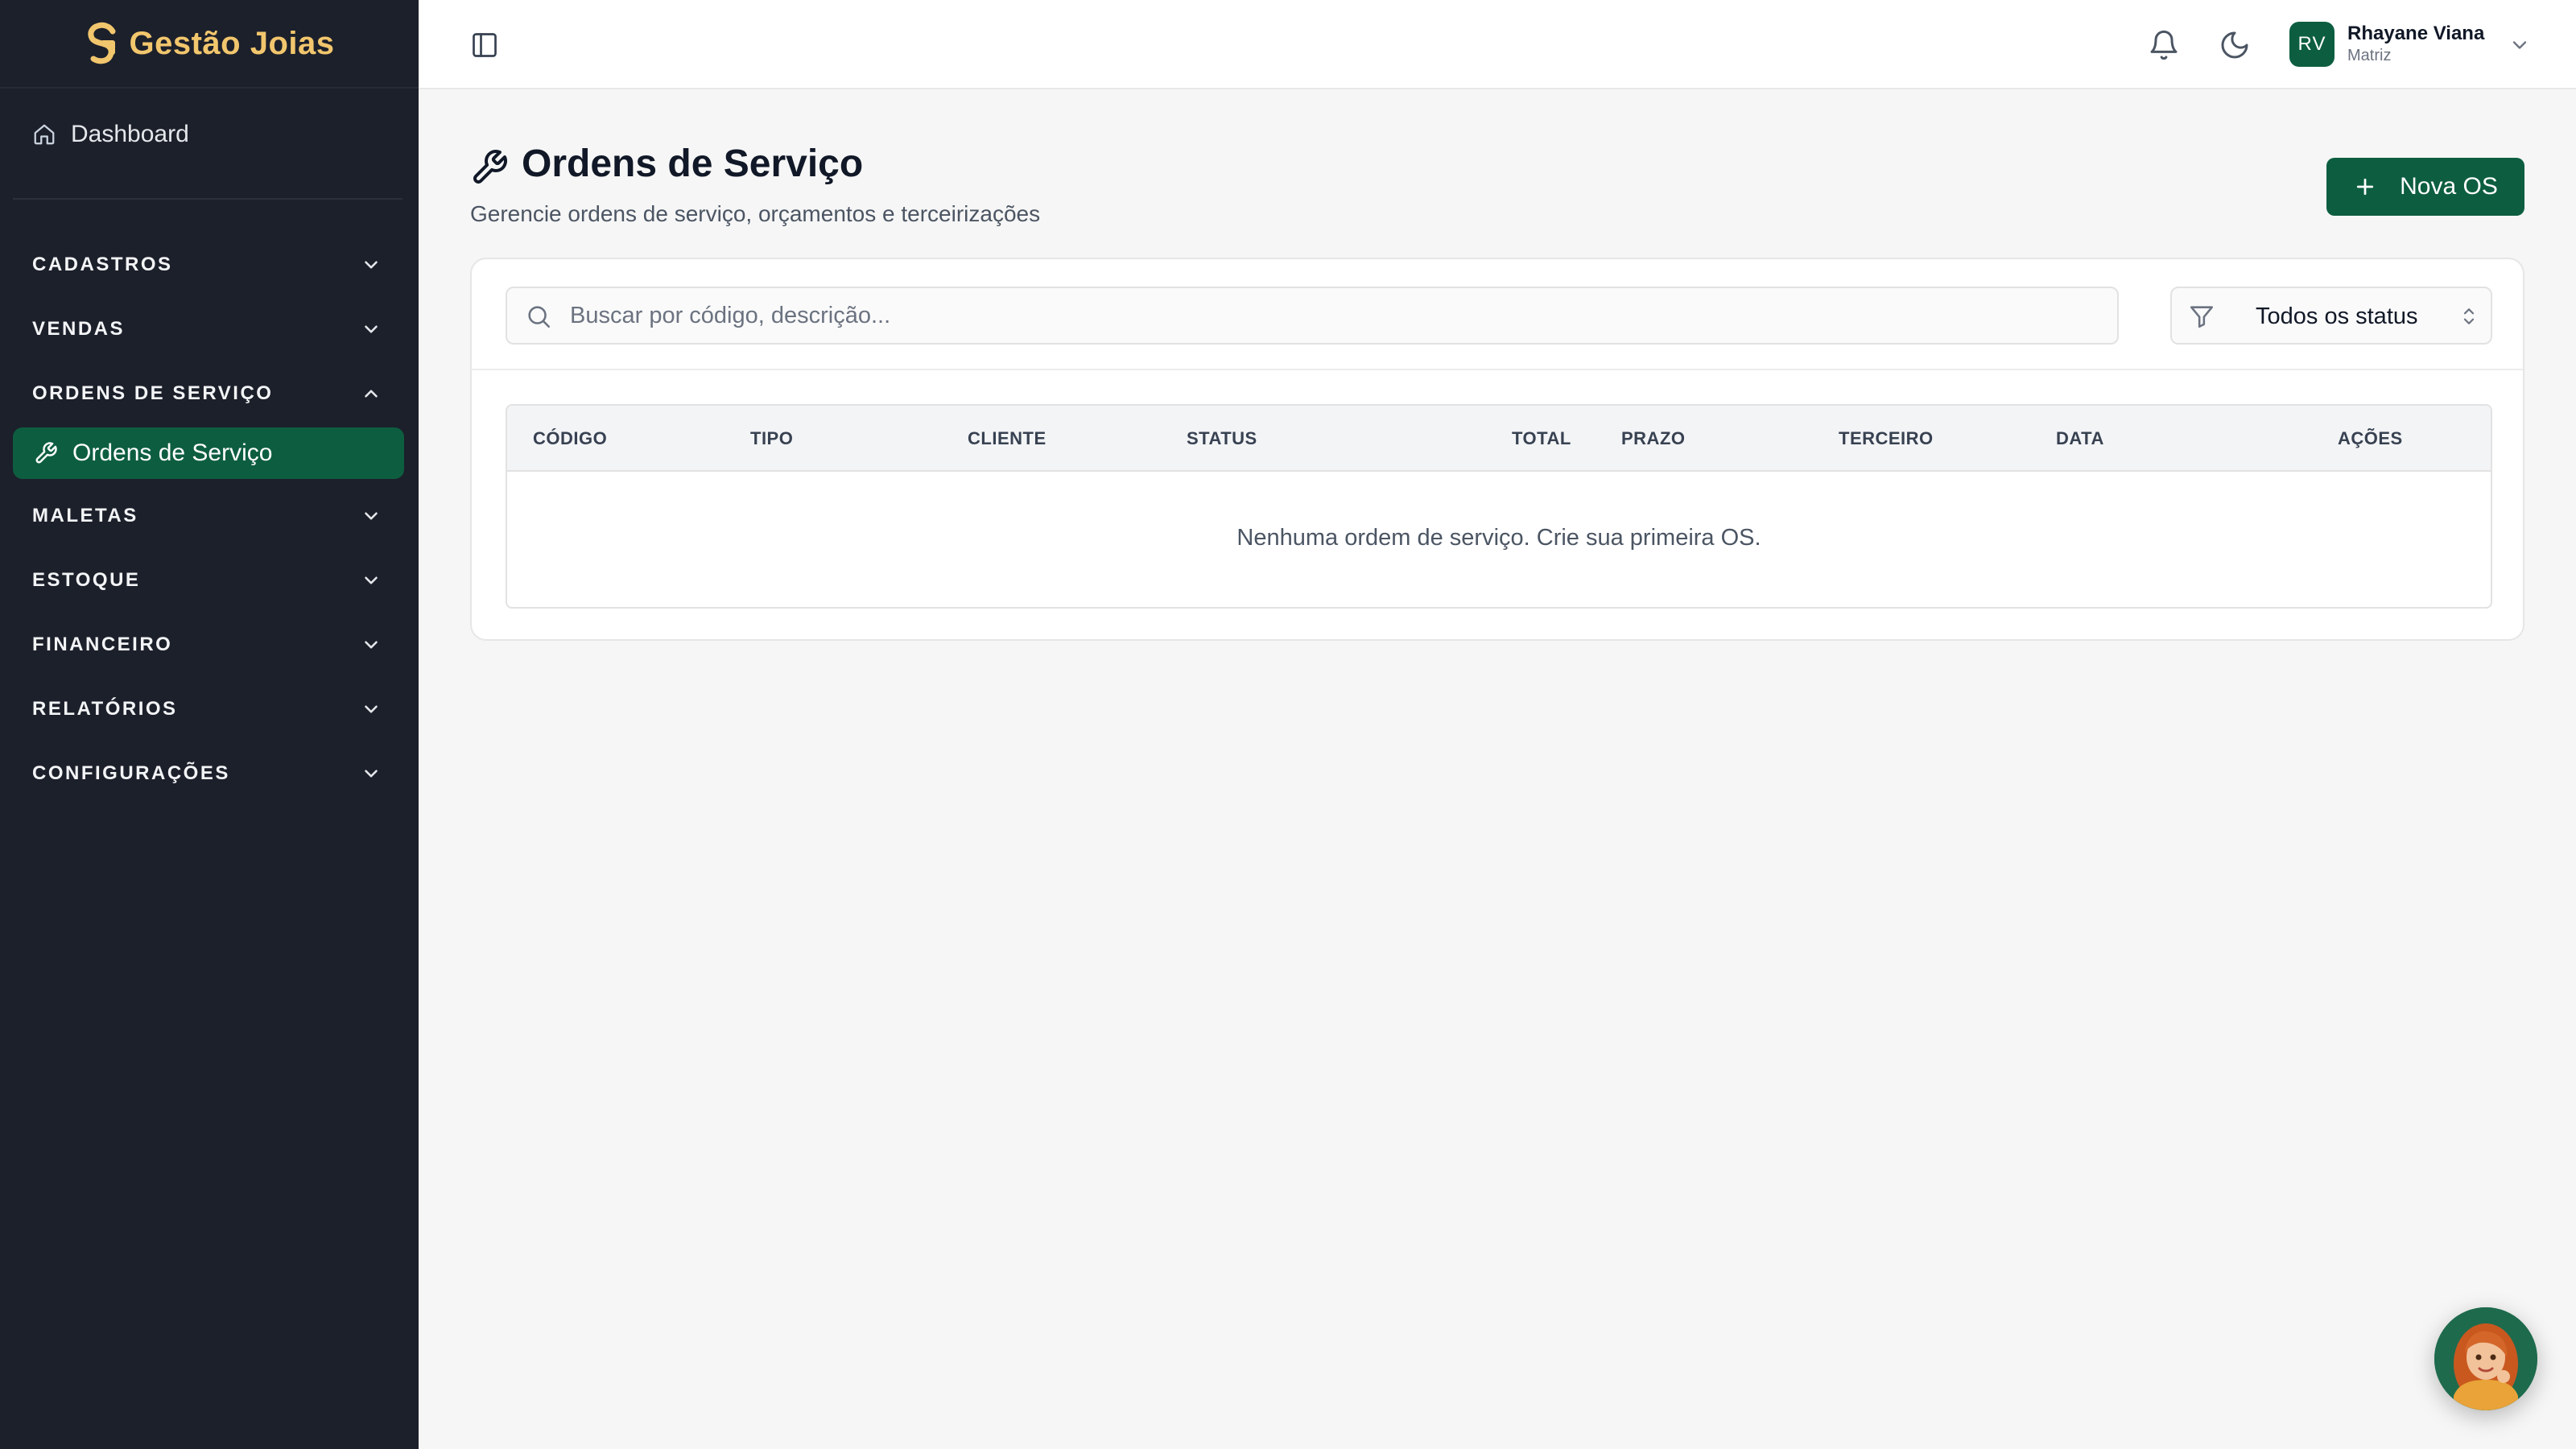  Describe the element at coordinates (102, 43) in the screenshot. I see `brand-logo-icon` at that location.